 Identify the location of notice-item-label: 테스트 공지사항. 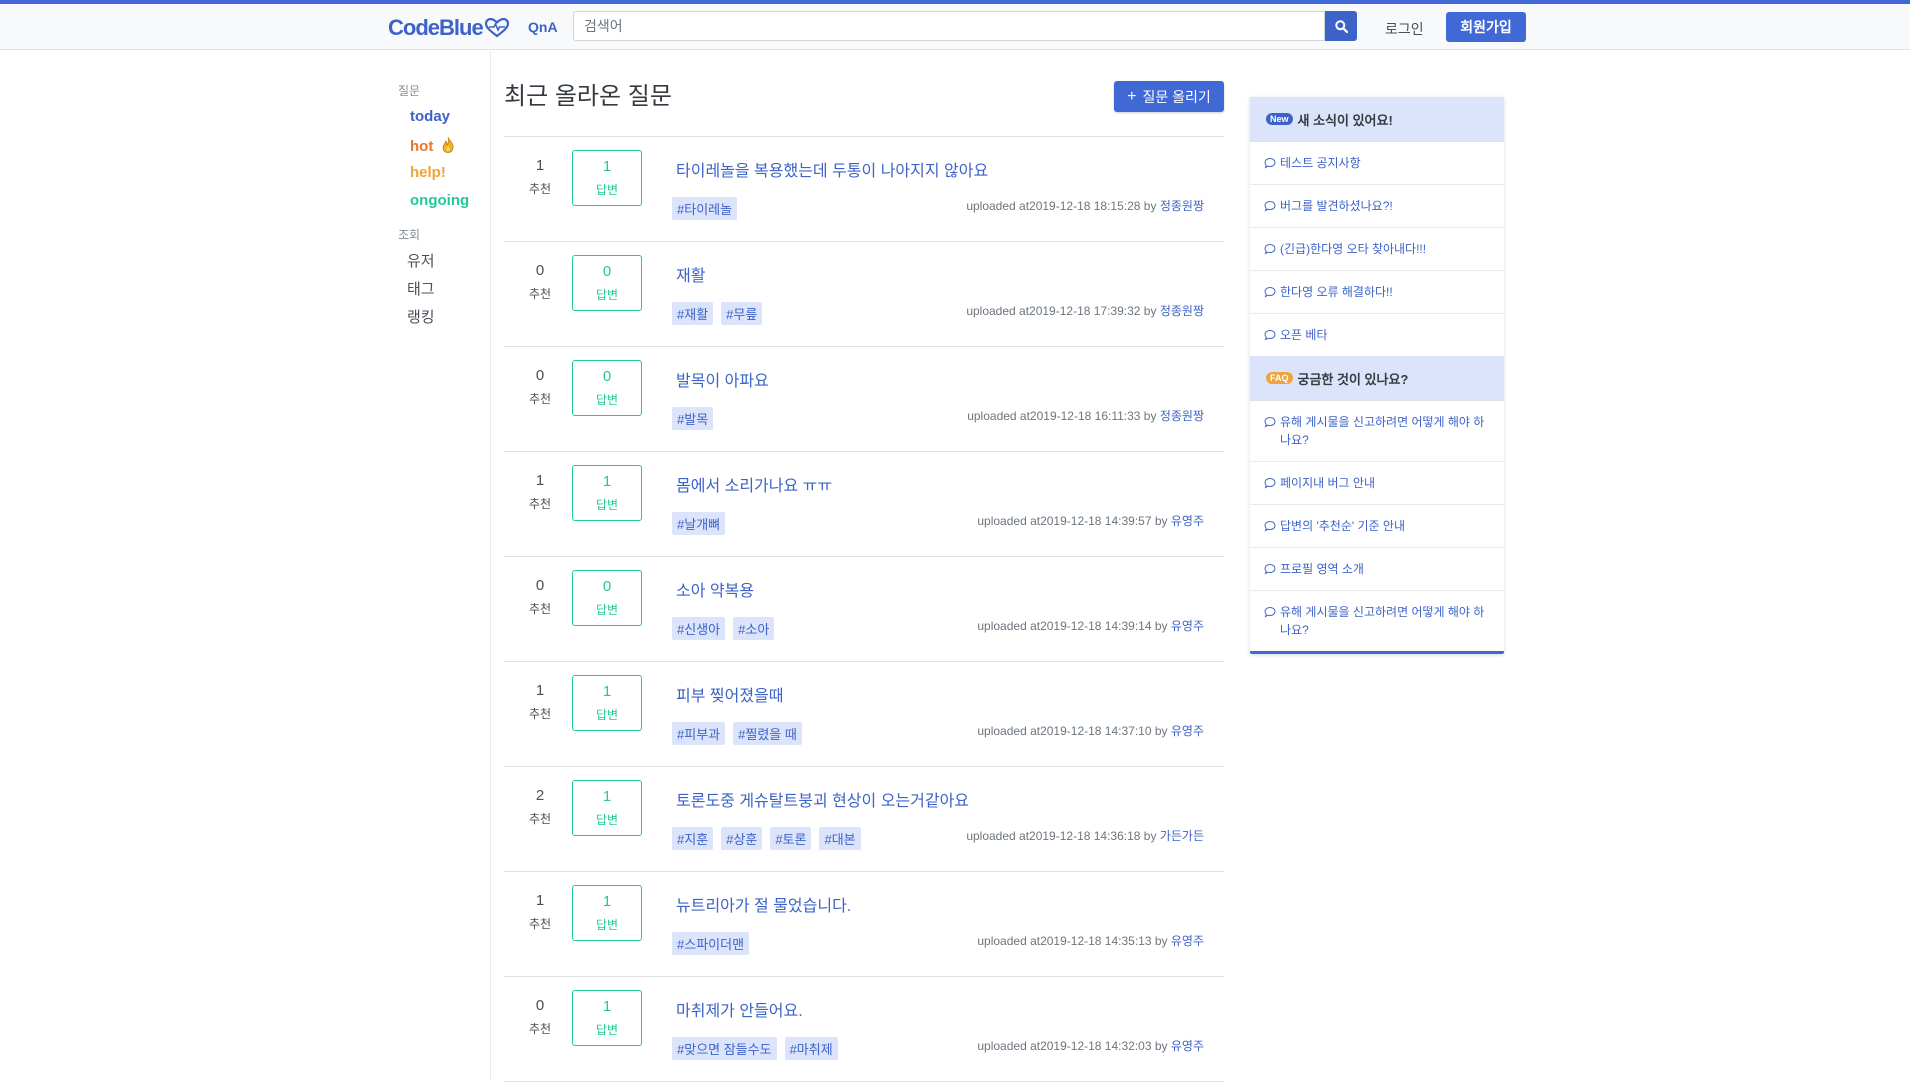
(1320, 163).